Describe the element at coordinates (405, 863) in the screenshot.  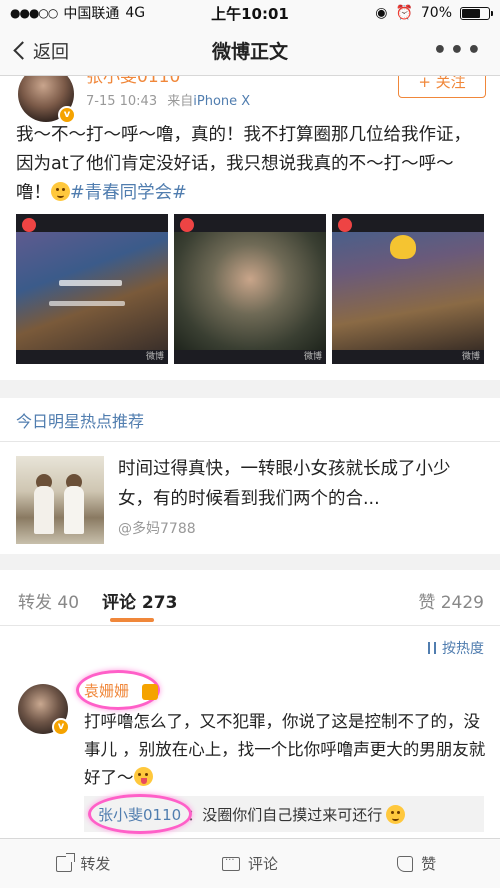
I see `thumbs-up-icon` at that location.